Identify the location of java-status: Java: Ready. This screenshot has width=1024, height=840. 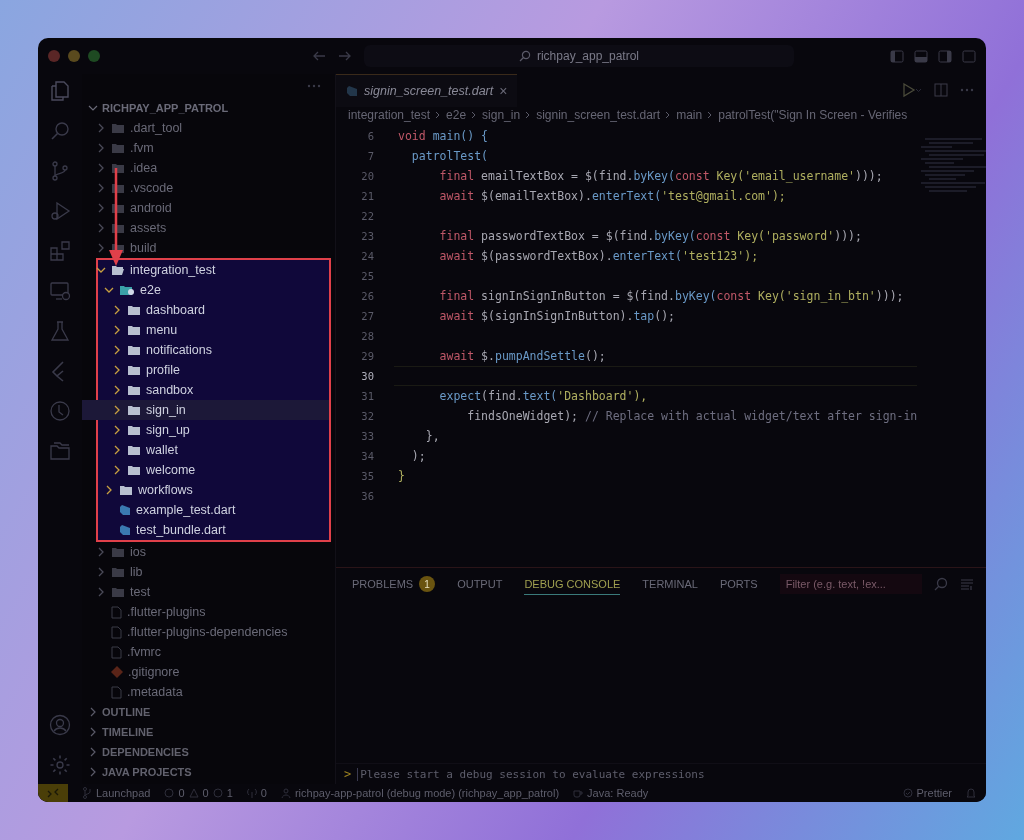
(611, 793).